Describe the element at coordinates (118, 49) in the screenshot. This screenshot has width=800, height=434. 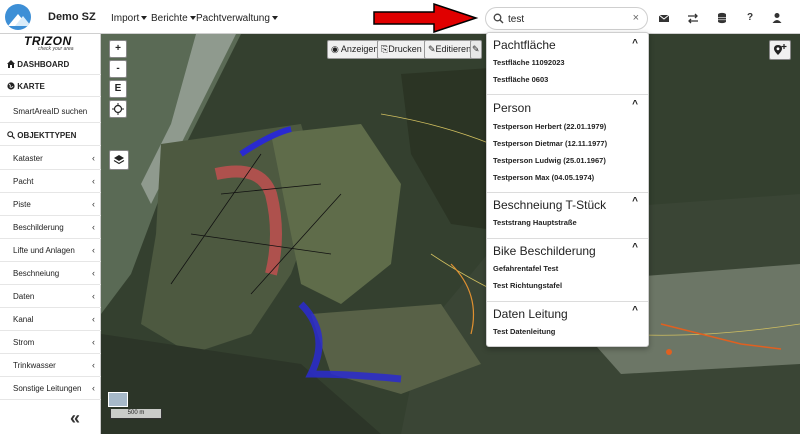
I see `zoom-in-button: +` at that location.